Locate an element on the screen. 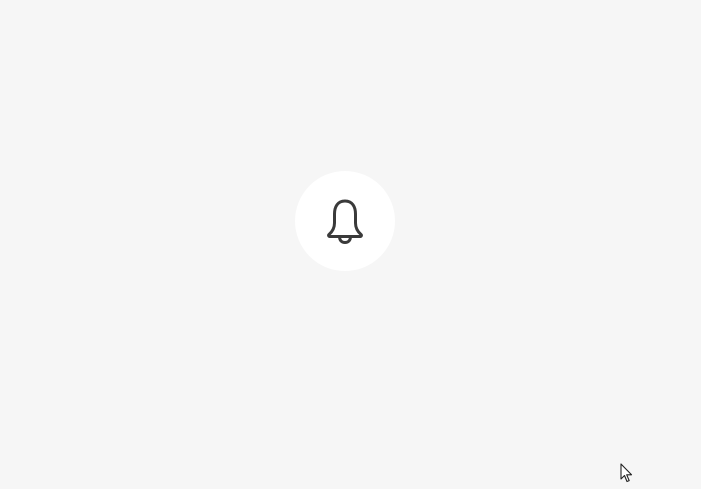  mouse-pointer-icon is located at coordinates (626, 473).